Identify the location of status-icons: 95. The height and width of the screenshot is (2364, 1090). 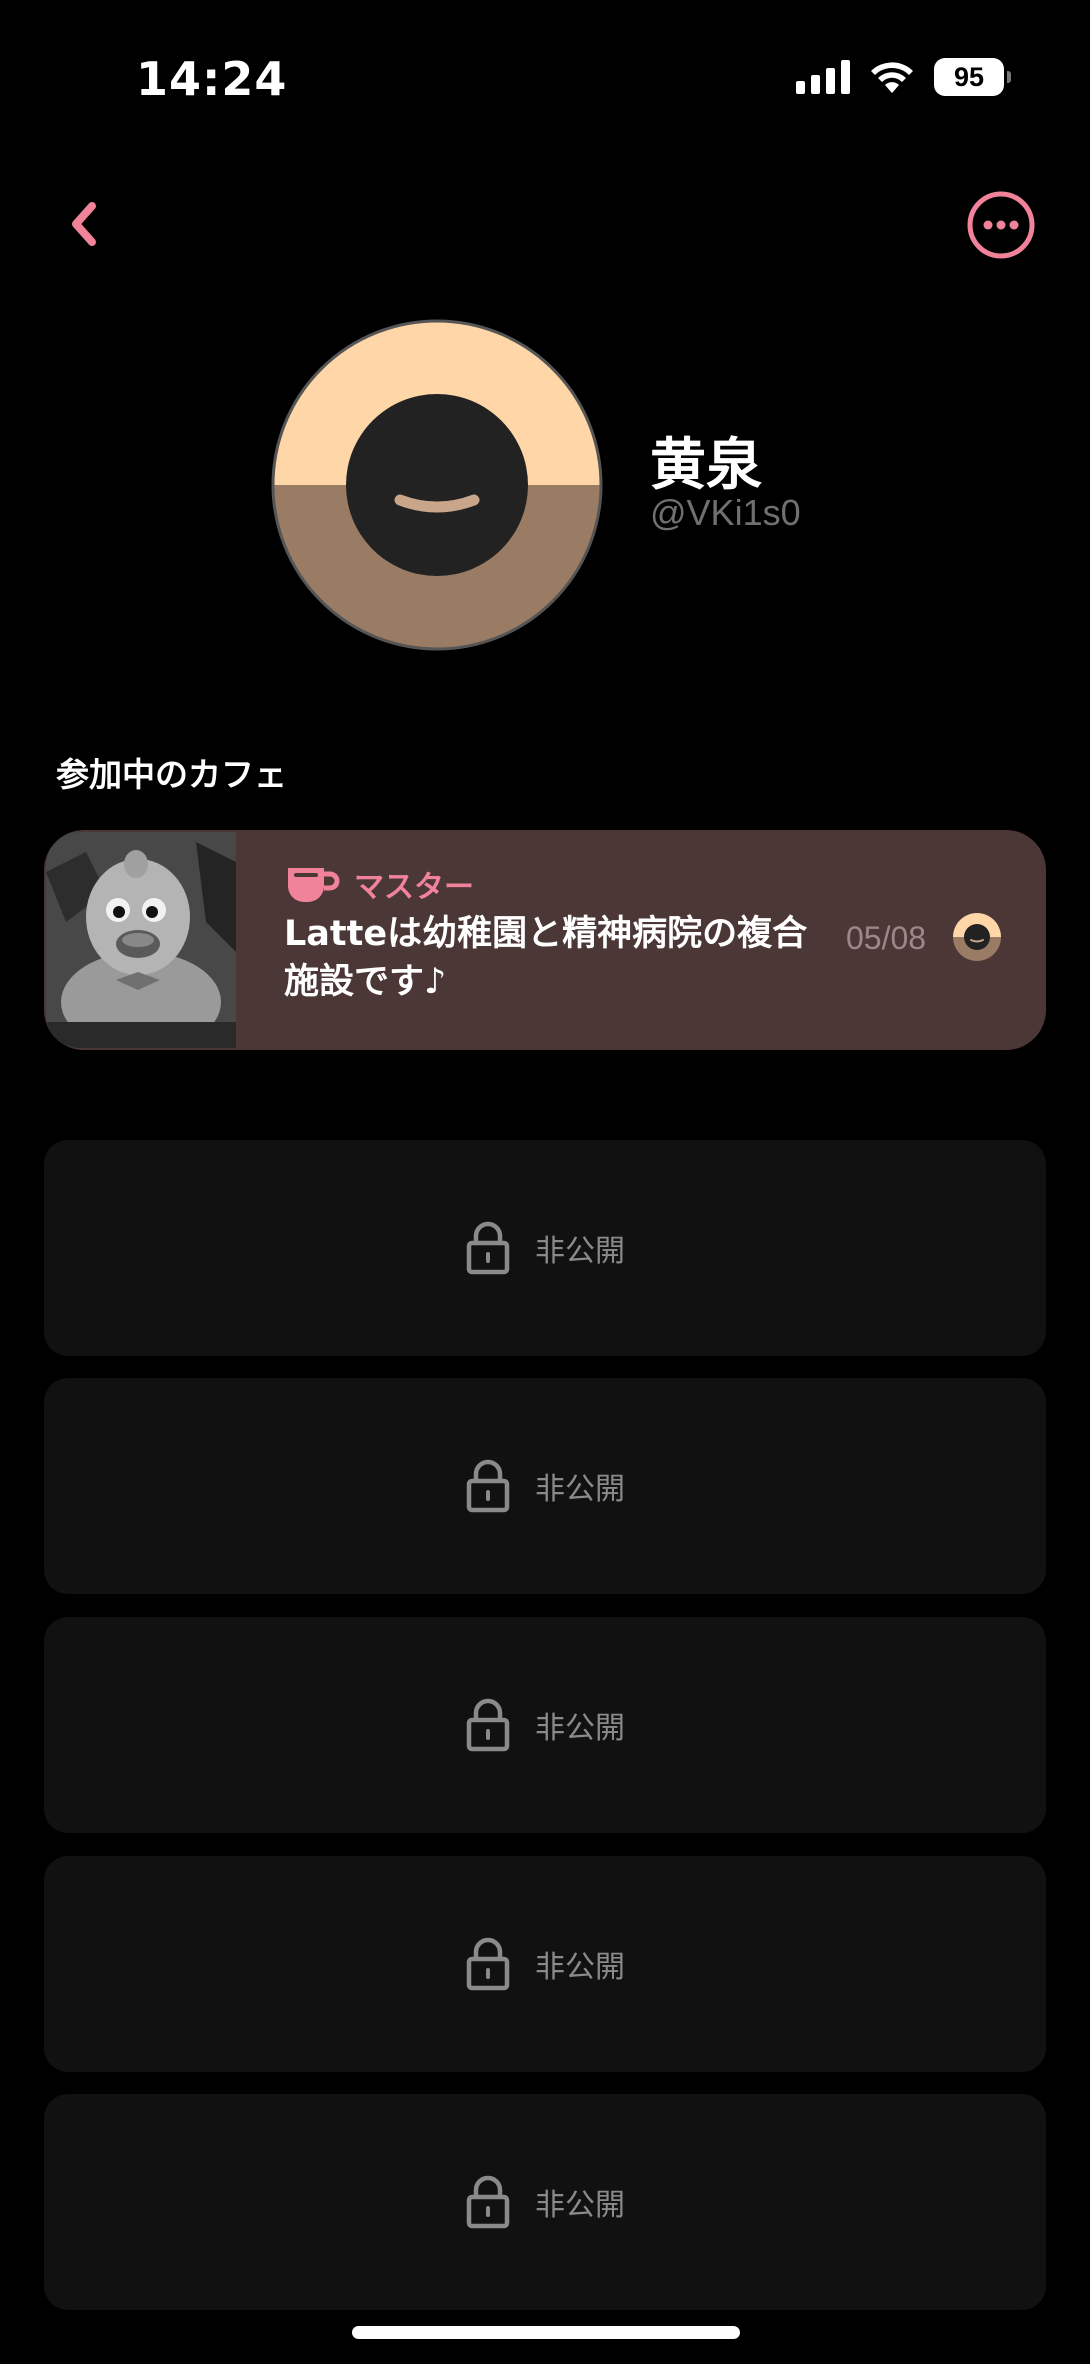
(903, 77).